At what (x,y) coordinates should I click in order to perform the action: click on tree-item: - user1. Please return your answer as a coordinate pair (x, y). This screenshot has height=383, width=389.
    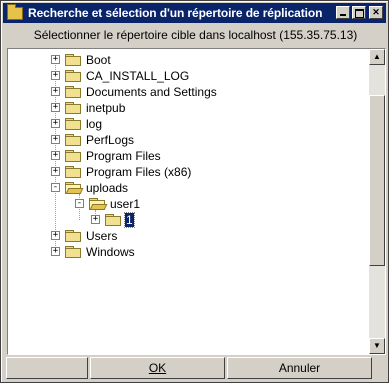
    Looking at the image, I should click on (188, 204).